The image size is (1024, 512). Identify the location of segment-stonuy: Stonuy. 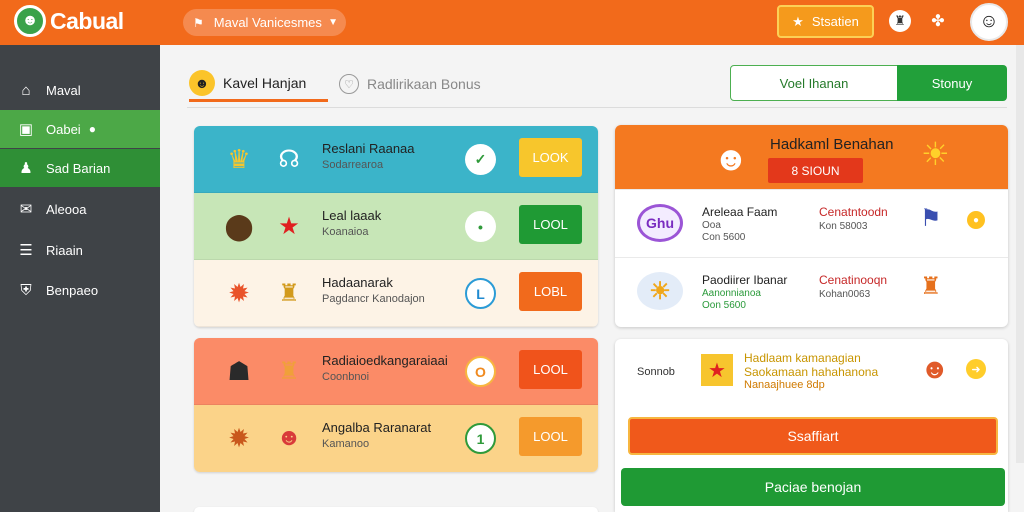
(952, 83).